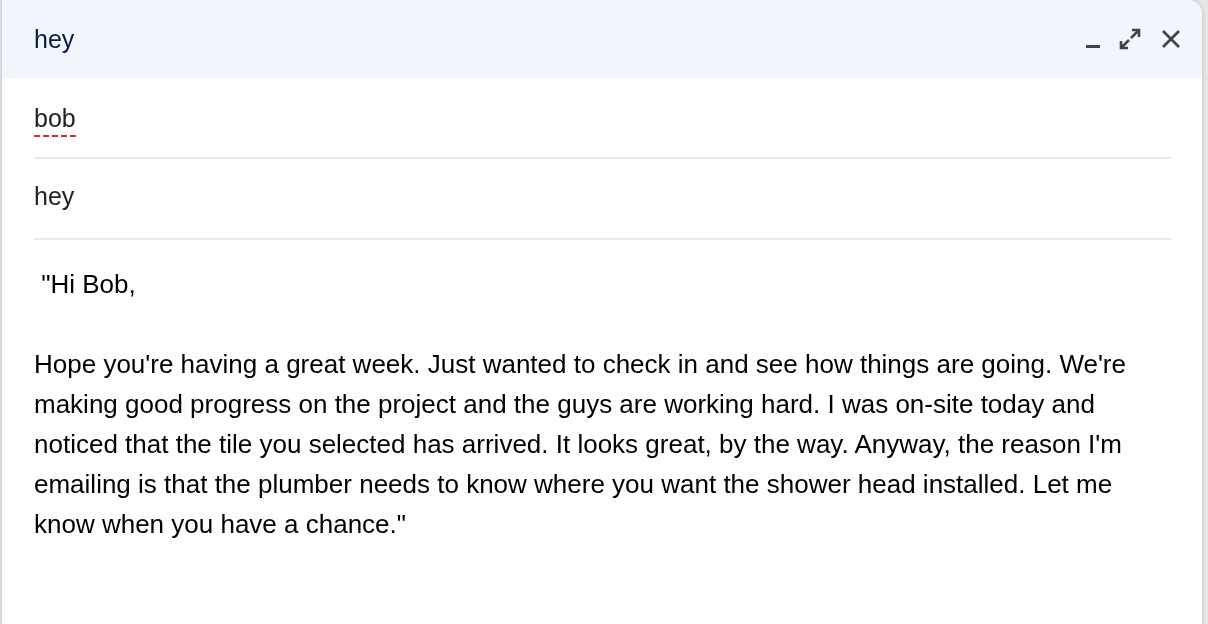 This screenshot has width=1208, height=624. What do you see at coordinates (54, 198) in the screenshot?
I see `subject-field: hey` at bounding box center [54, 198].